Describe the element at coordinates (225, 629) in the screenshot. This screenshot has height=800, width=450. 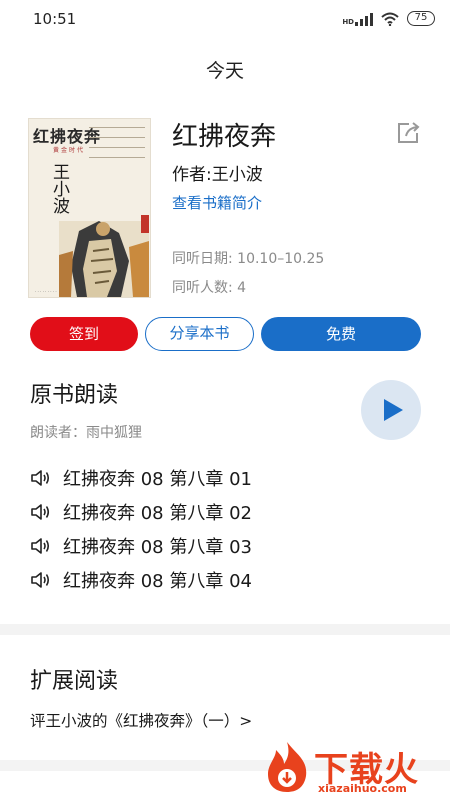
I see `section-divider` at that location.